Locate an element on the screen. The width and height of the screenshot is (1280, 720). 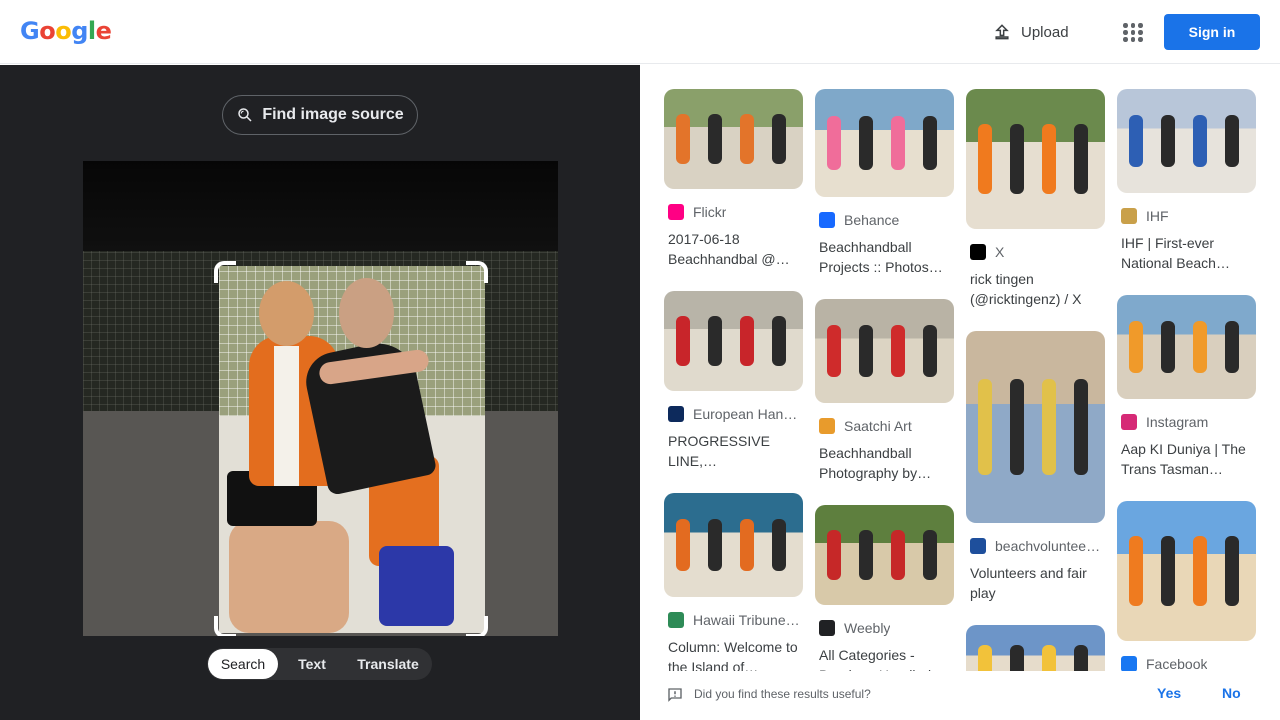
instagram-icon is located at coordinates (1129, 422).